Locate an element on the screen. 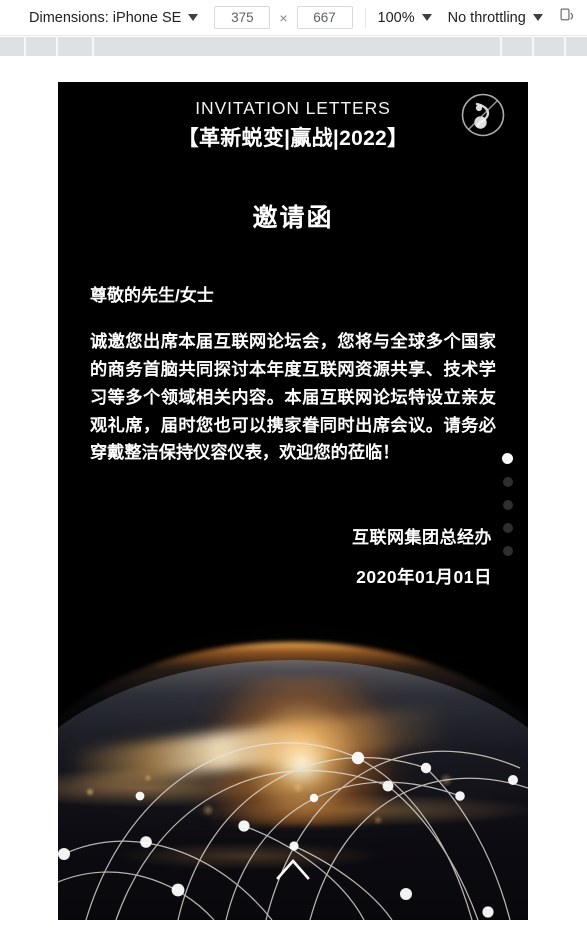 This screenshot has width=587, height=945. viewport-size-controls: × is located at coordinates (283, 17).